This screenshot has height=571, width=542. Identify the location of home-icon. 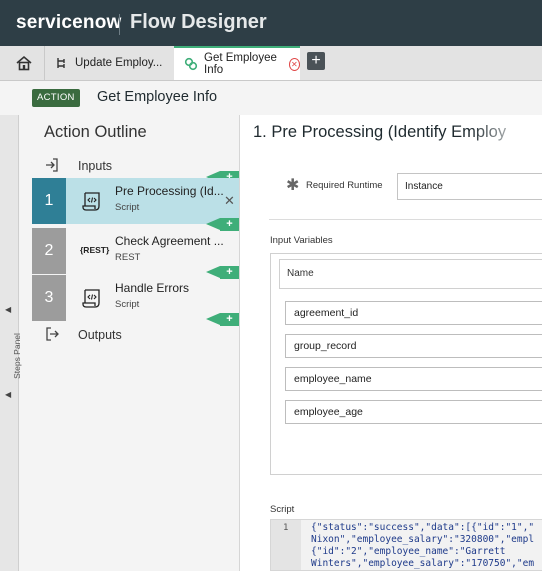
(24, 63).